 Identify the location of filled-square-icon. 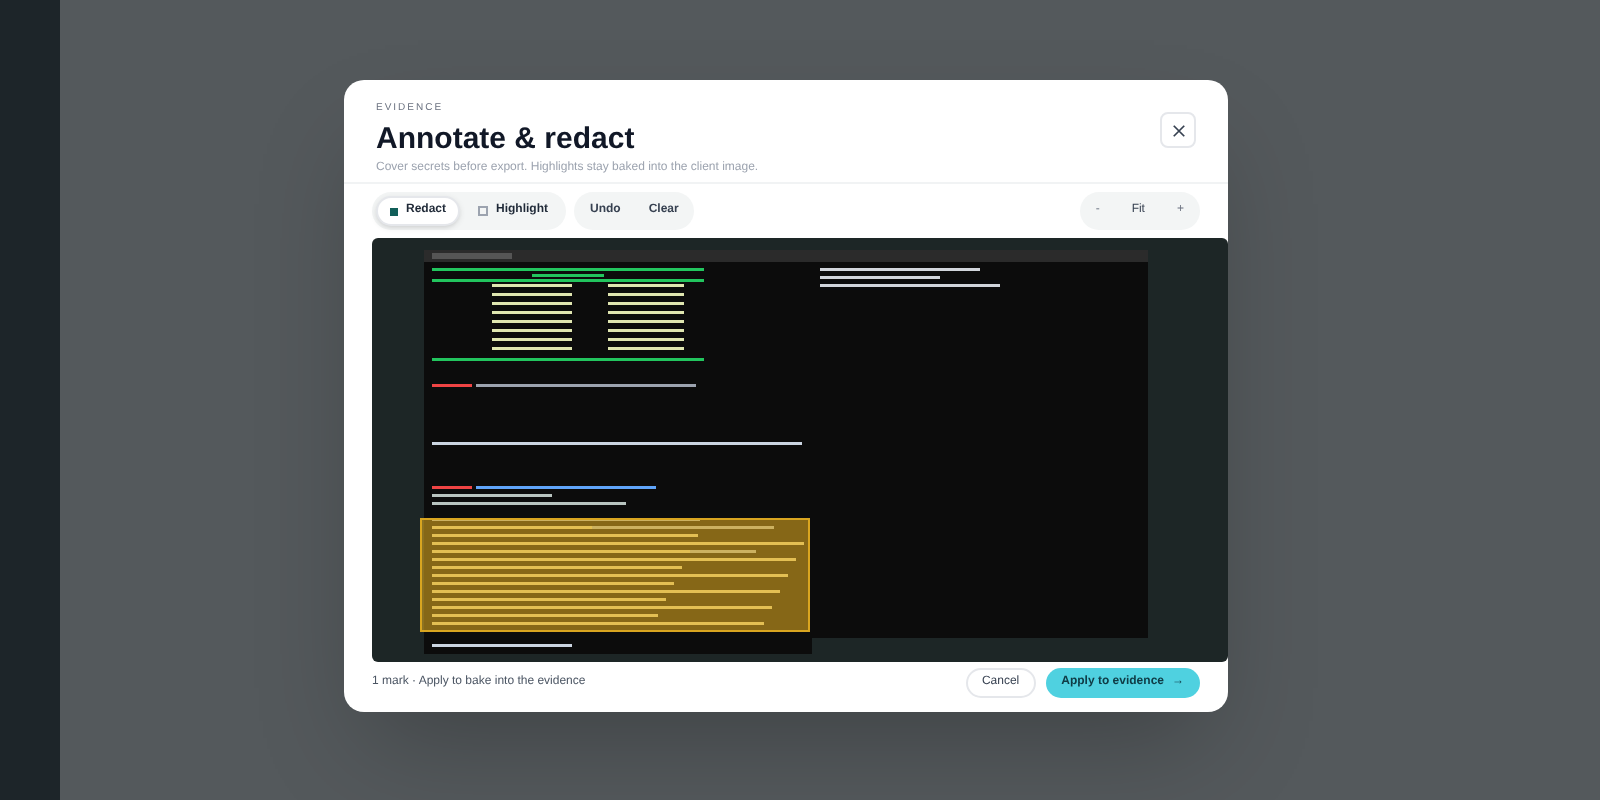
(394, 211).